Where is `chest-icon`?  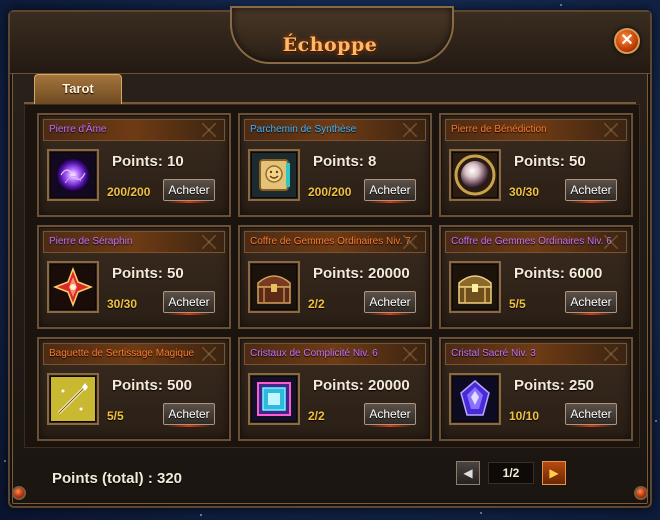 chest-icon is located at coordinates (274, 287).